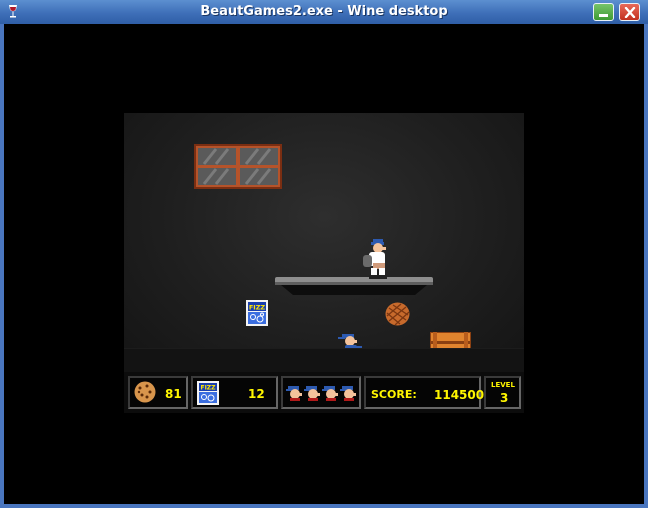 Image resolution: width=648 pixels, height=508 pixels. I want to click on hud-fizz-label: FIZZ, so click(208, 388).